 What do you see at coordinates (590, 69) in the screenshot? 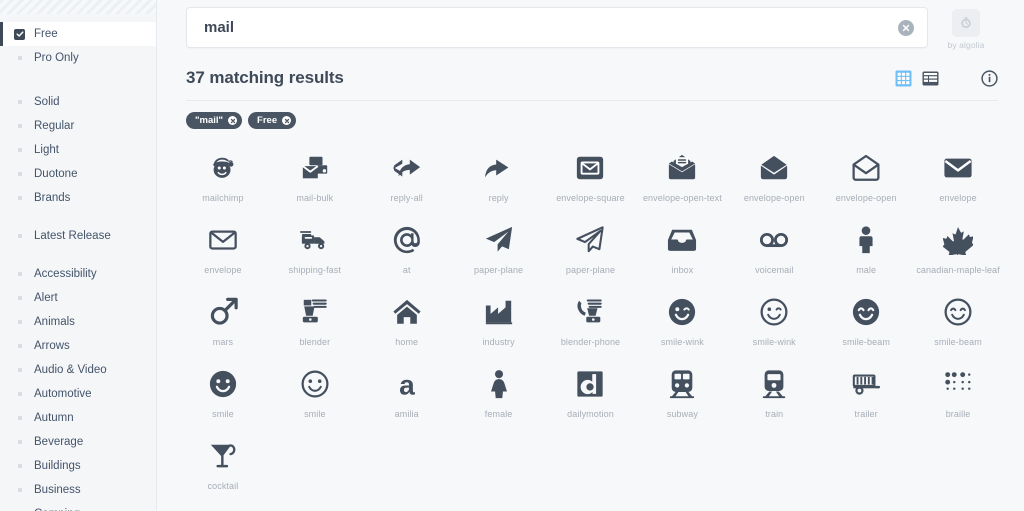
I see `results-header: 37 matching results` at bounding box center [590, 69].